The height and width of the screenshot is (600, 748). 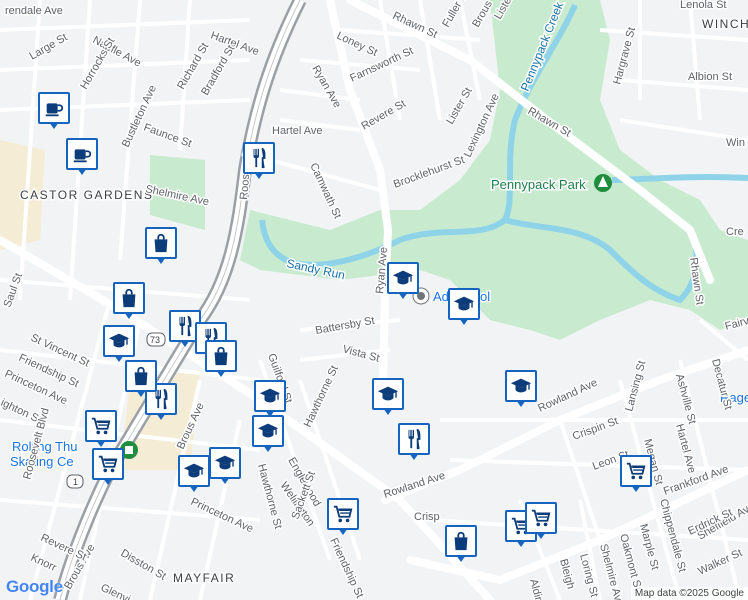 What do you see at coordinates (710, 77) in the screenshot?
I see `street-label: Albion St` at bounding box center [710, 77].